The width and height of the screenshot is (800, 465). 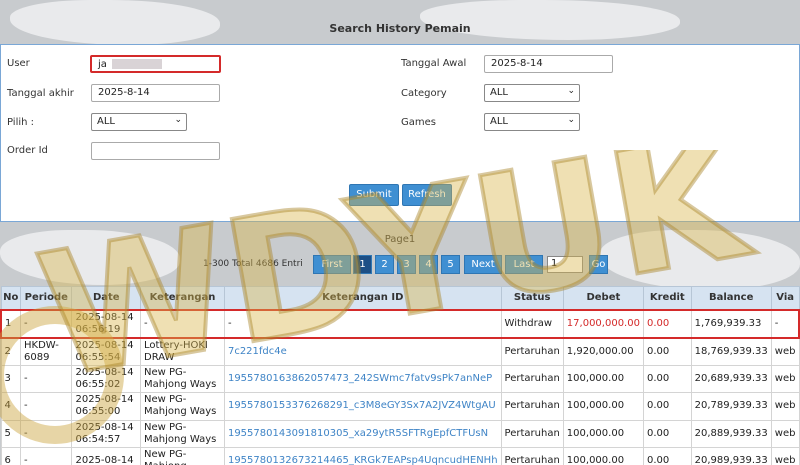 I want to click on next-page-button: Next, so click(x=483, y=264).